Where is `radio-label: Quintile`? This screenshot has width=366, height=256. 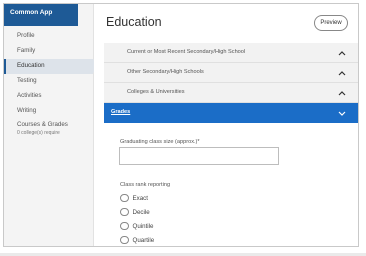 radio-label: Quintile is located at coordinates (143, 226).